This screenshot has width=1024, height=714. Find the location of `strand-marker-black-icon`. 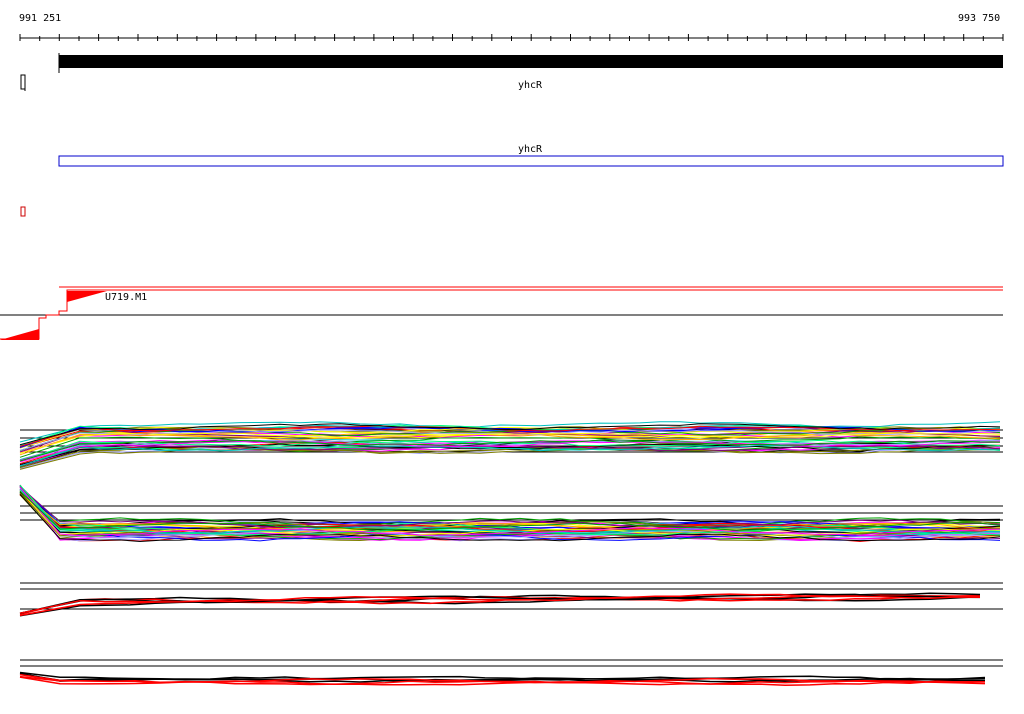

strand-marker-black-icon is located at coordinates (23, 82).